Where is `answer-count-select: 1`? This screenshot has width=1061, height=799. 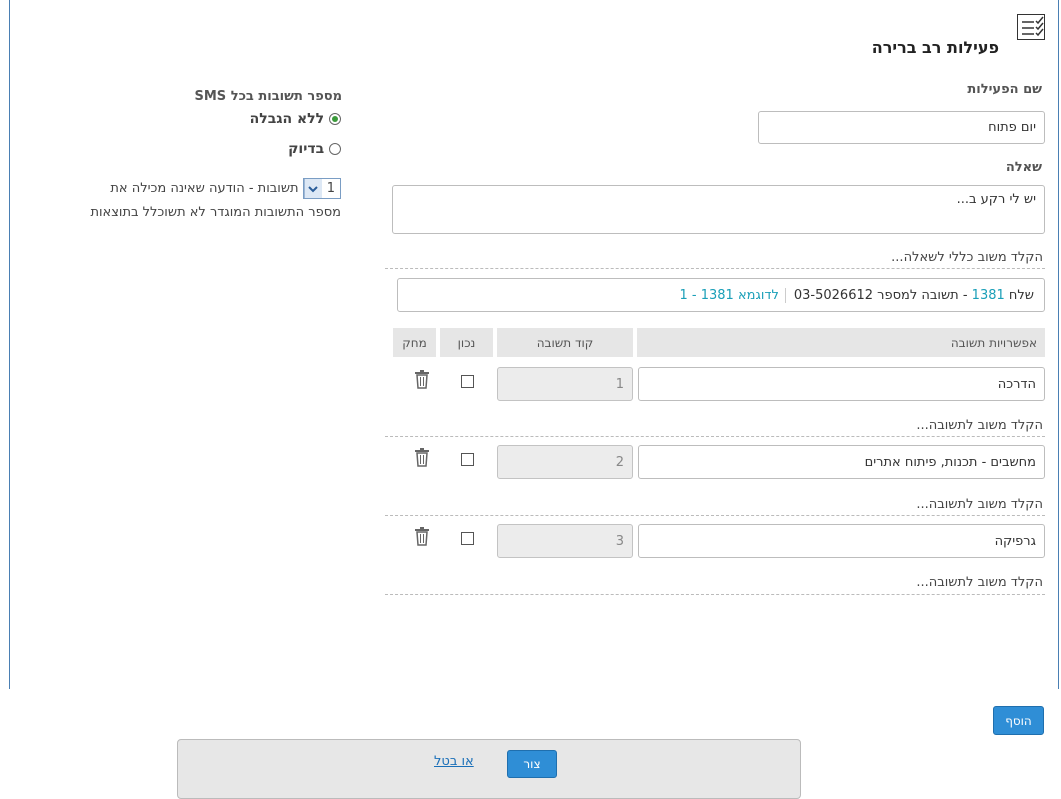
answer-count-select: 1 is located at coordinates (321, 188).